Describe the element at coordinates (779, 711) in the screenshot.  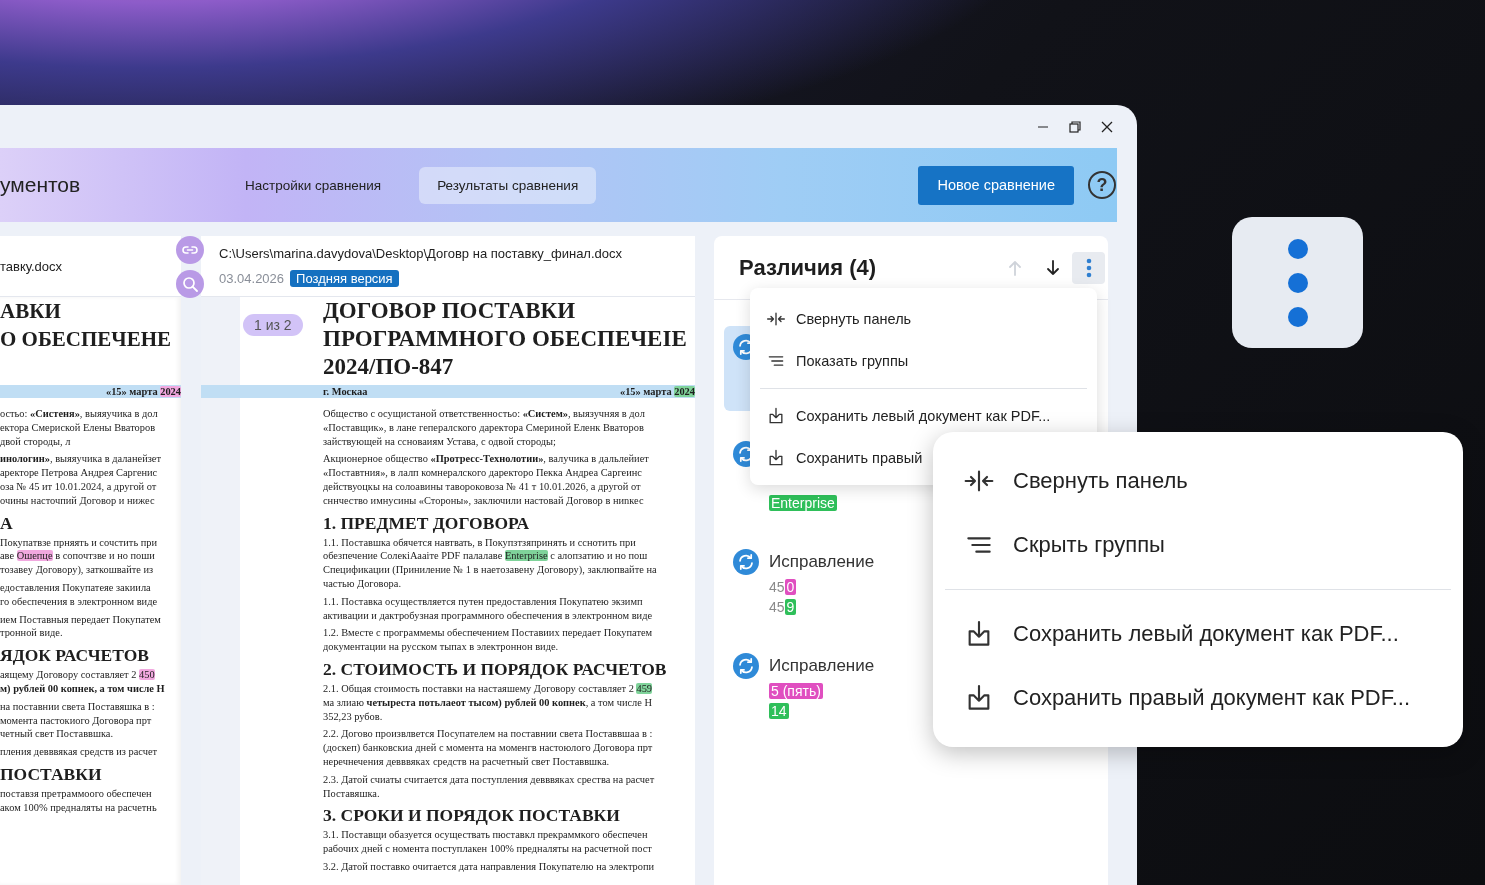
I see `difference-value: 14` at that location.